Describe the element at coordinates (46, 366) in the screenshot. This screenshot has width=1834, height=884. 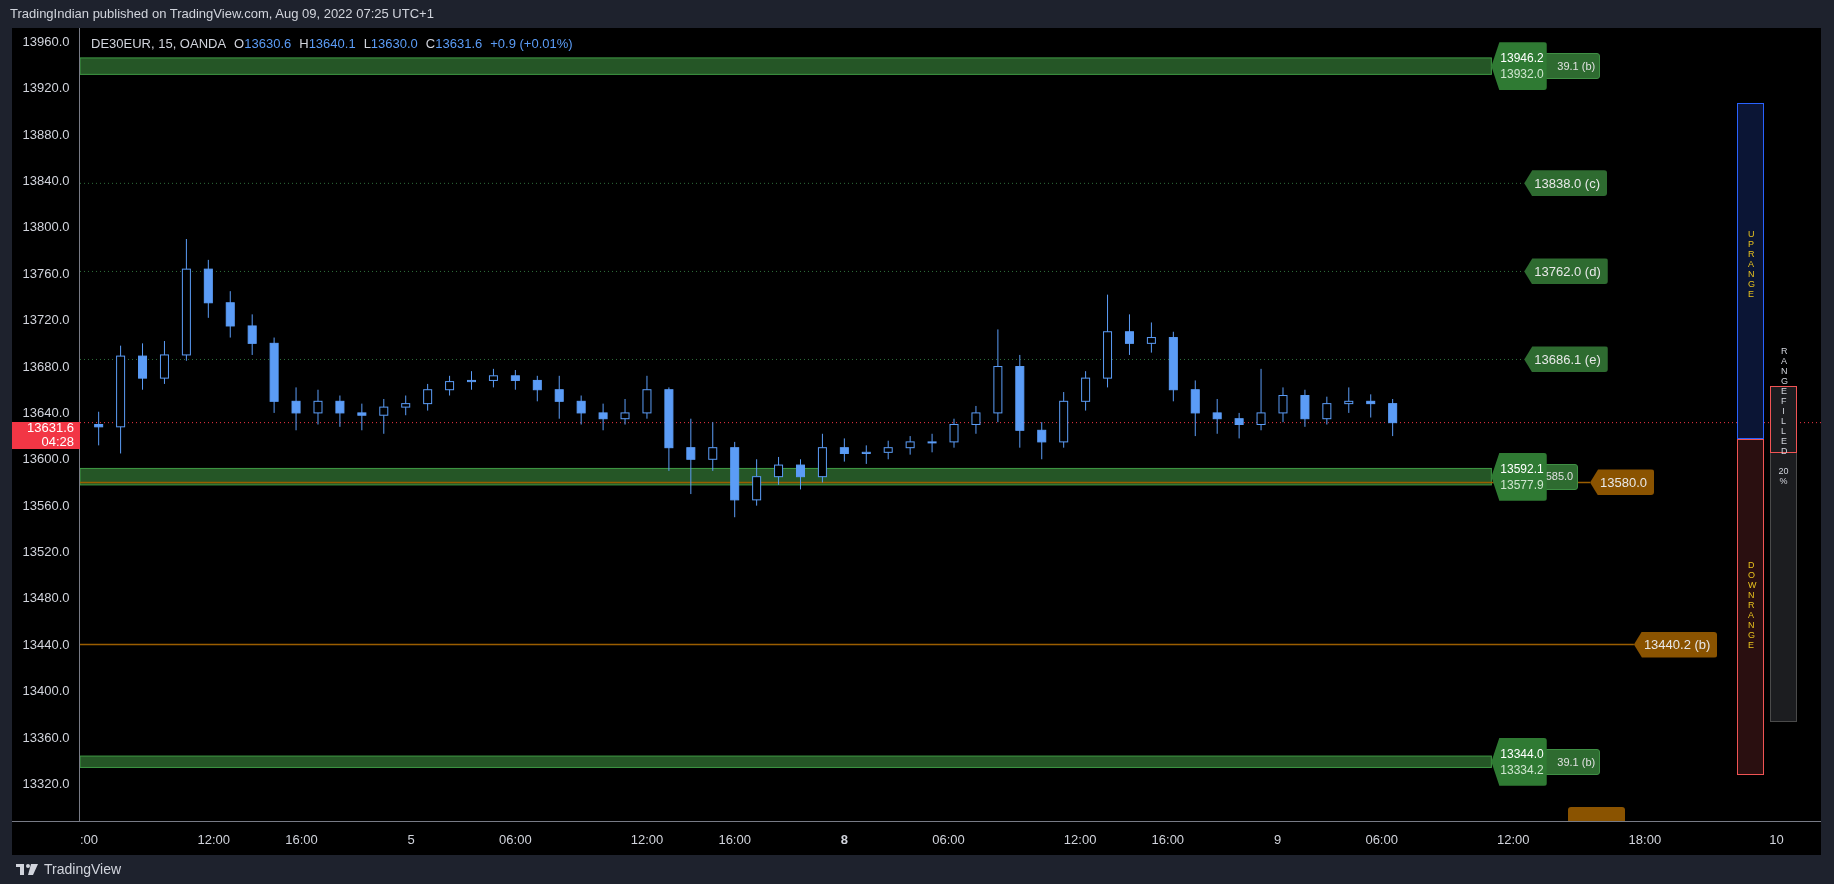
I see `axis-label: 13680.0` at that location.